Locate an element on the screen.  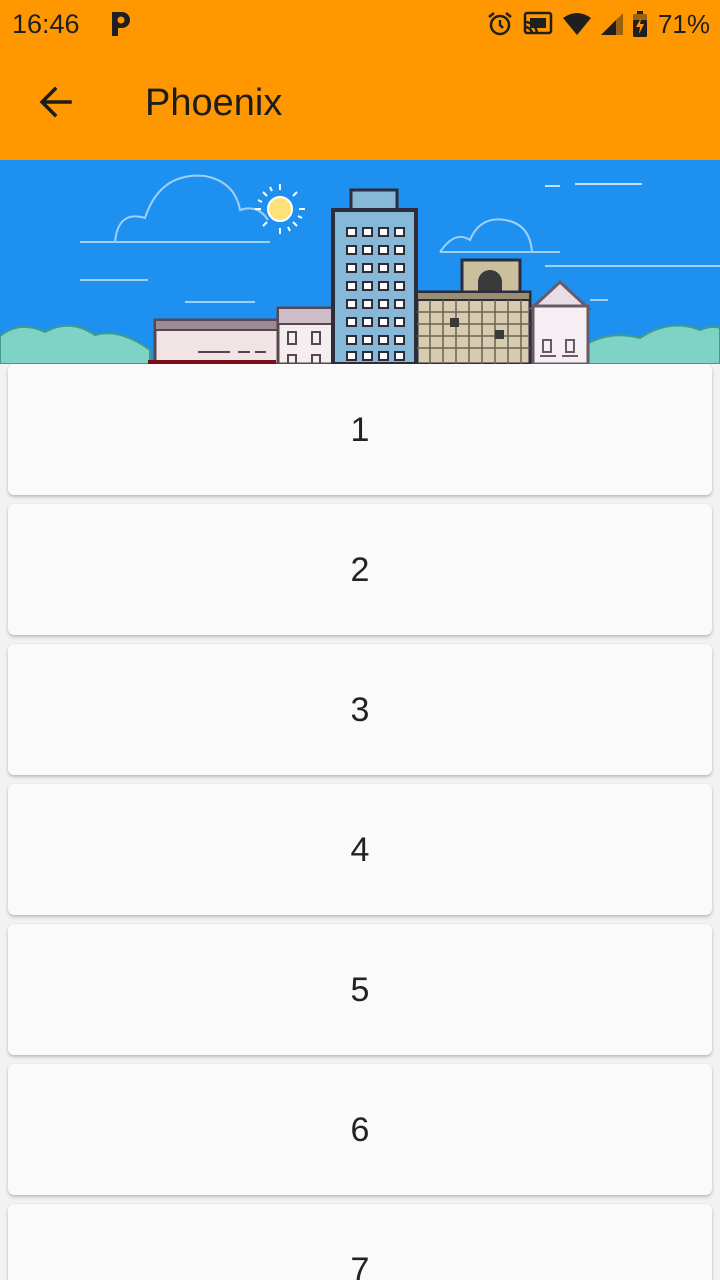
page-title: Phoenix is located at coordinates (214, 103).